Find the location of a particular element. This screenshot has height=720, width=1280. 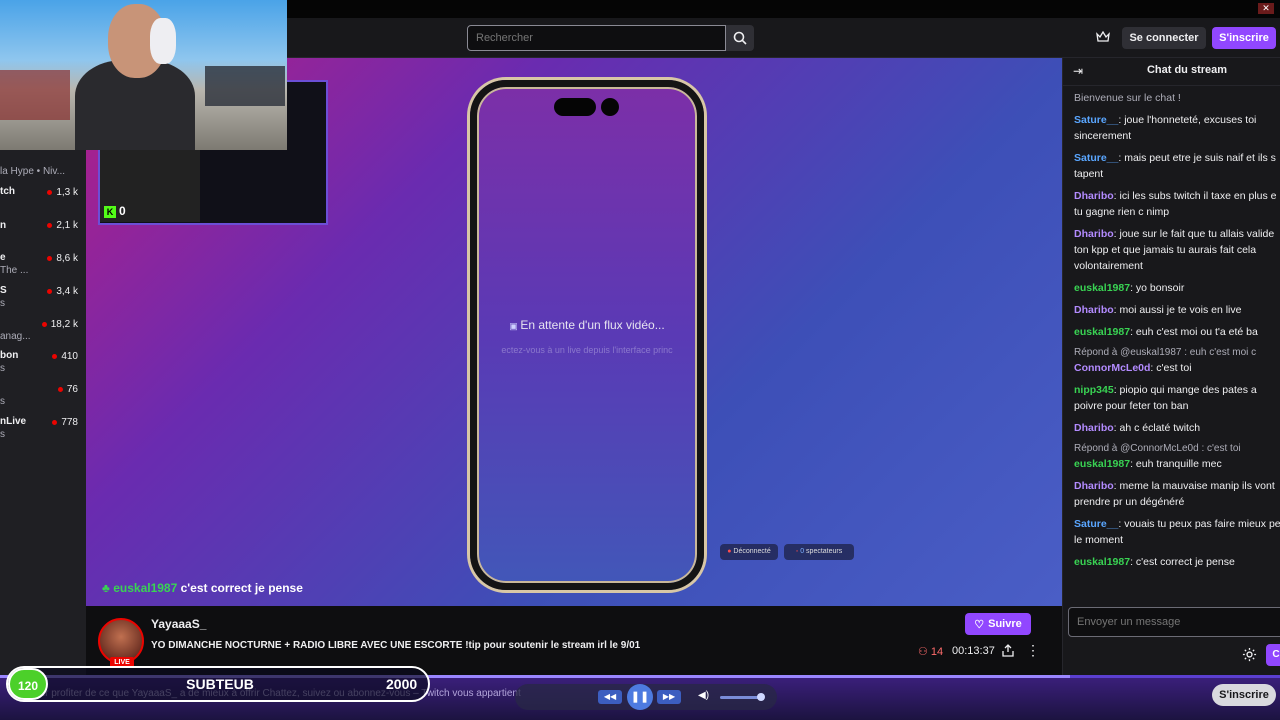

share-icon is located at coordinates (1009, 651).